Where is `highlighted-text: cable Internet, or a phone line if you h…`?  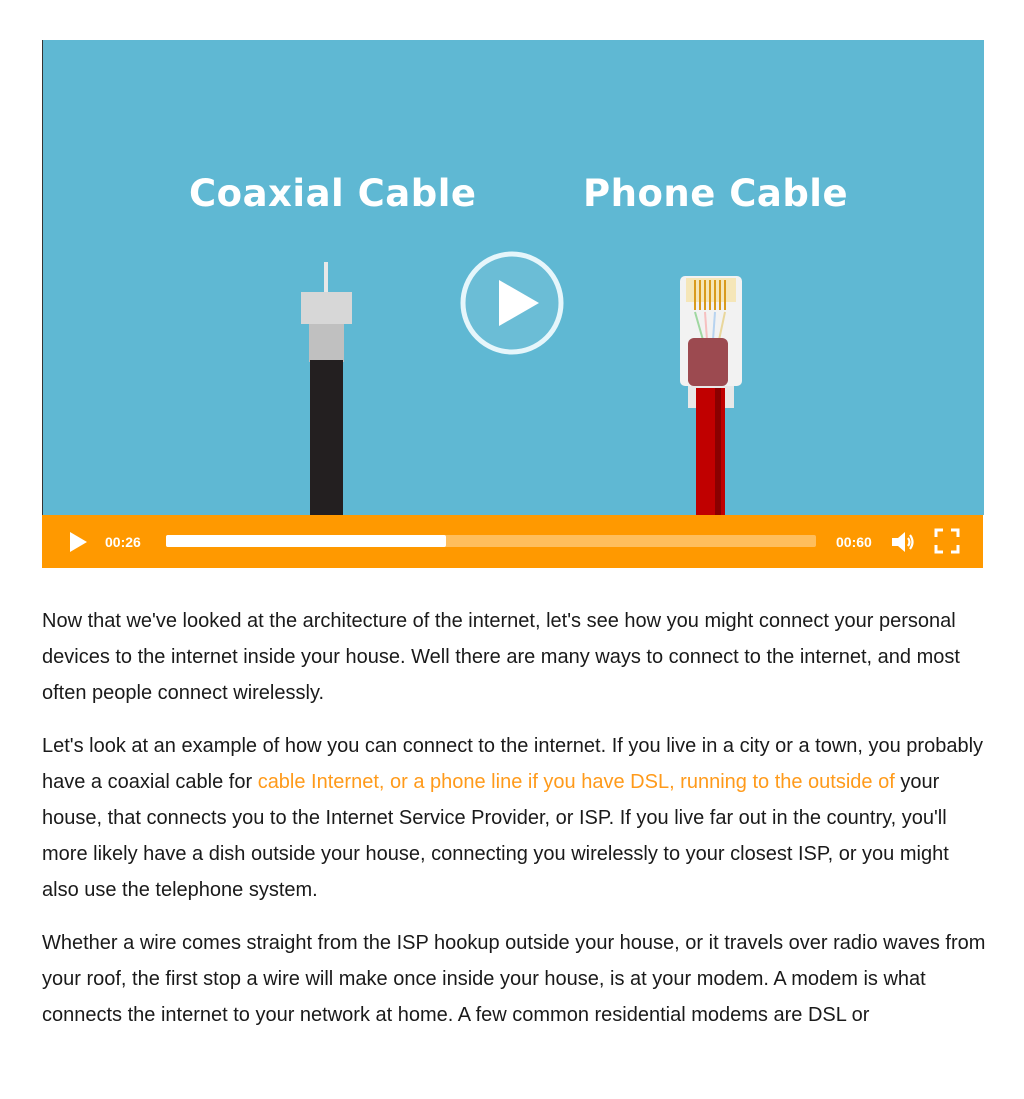 highlighted-text: cable Internet, or a phone line if you h… is located at coordinates (576, 782).